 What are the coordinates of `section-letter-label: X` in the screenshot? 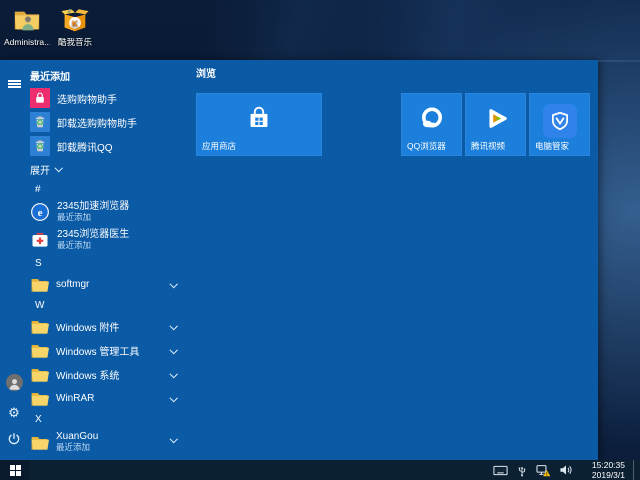 It's located at (38, 419).